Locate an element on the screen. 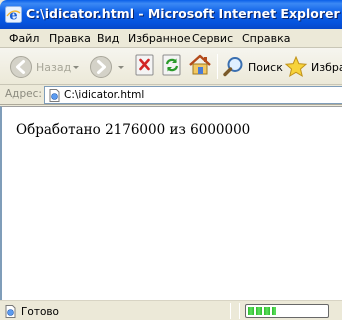 The width and height of the screenshot is (342, 320). menu-bar: Файл Правка Вид Избранное Сервис Справка is located at coordinates (171, 38).